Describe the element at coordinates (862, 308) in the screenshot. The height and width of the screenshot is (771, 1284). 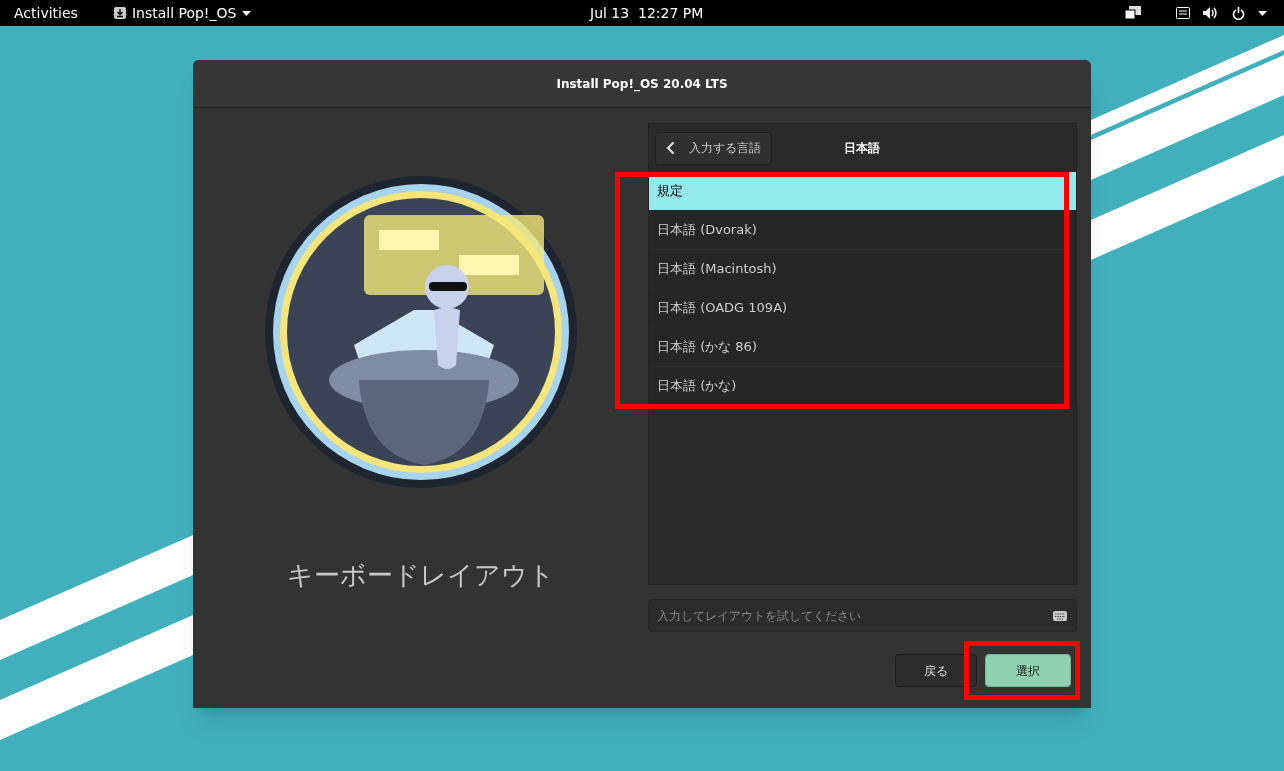
I see `layout-list-item: 日本語 (OADG 109A)` at that location.